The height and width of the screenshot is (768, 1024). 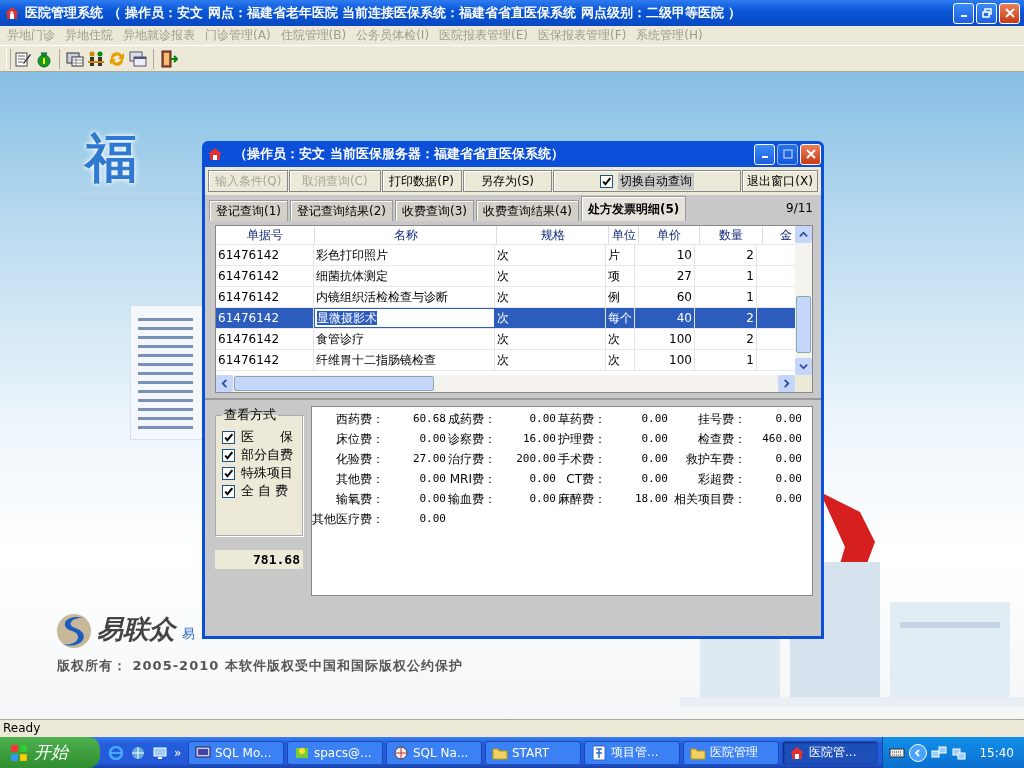 I want to click on dialog-title: （操作员：安文 当前医保服务器：福建省省直医保系统）, so click(x=399, y=154).